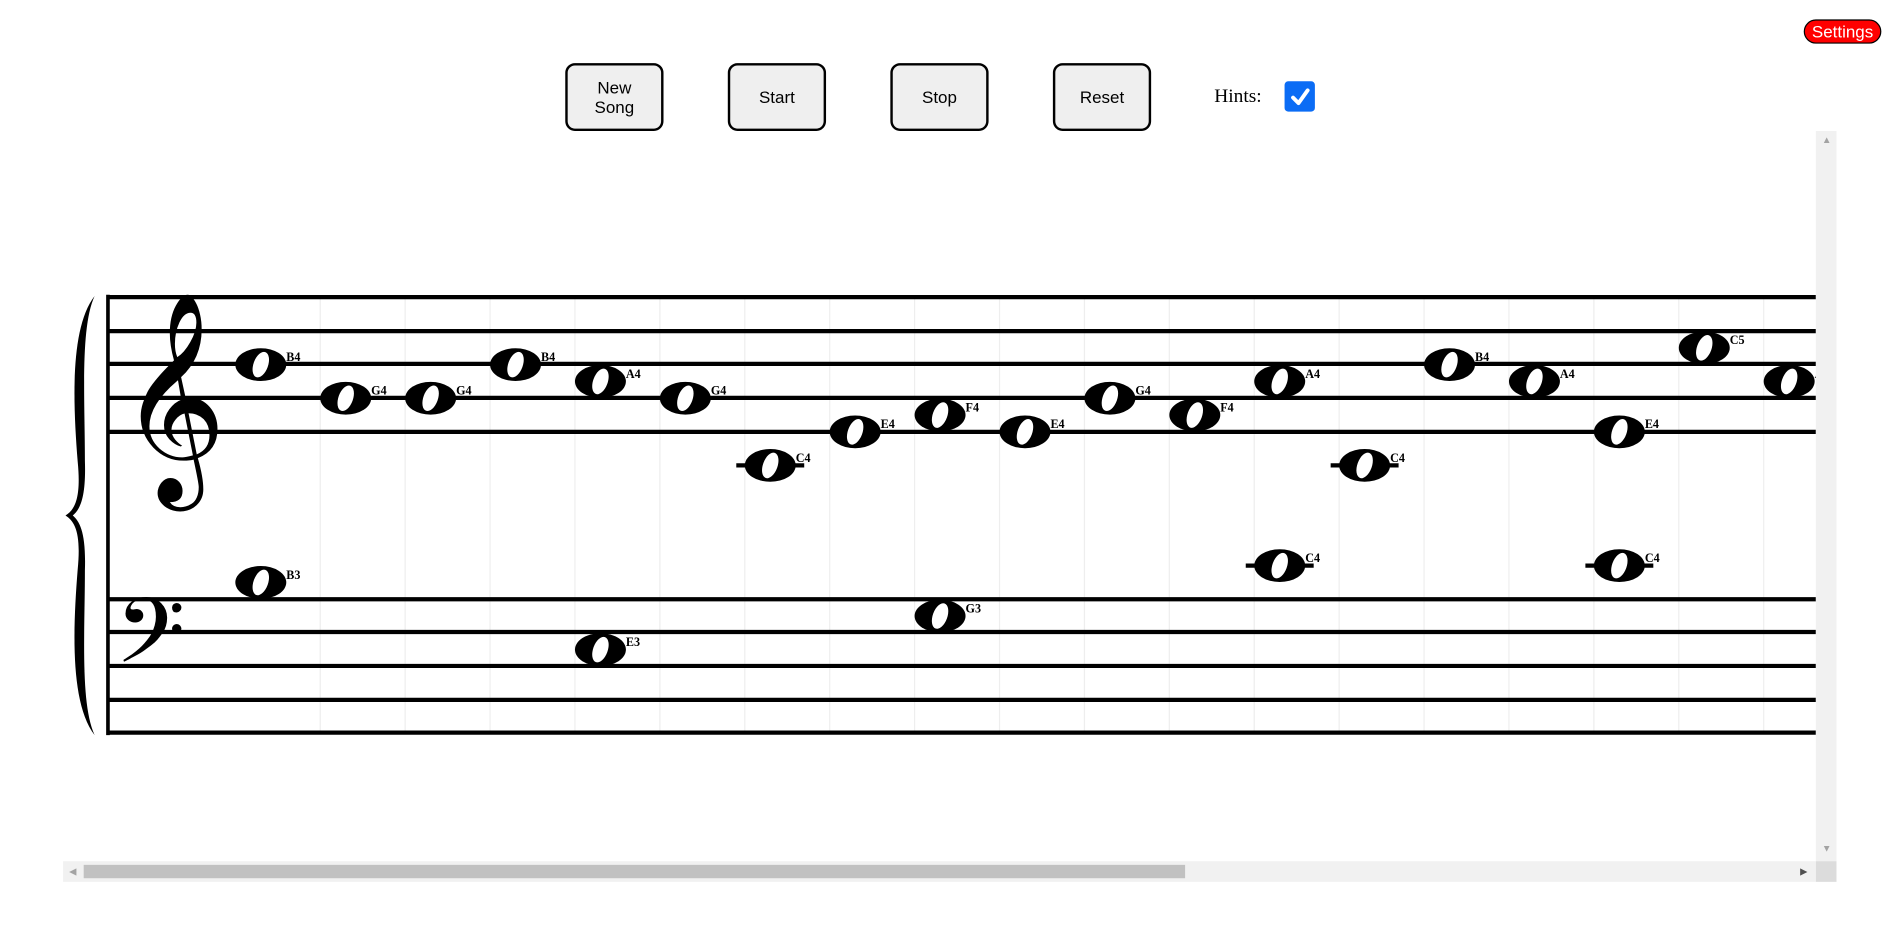 The image size is (1902, 930). I want to click on stop-button: Stop, so click(939, 97).